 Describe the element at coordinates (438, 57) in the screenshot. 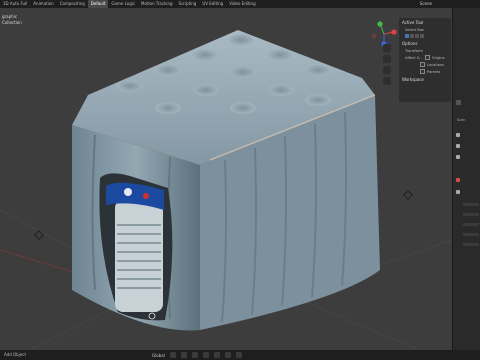

I see `origins-label: Origins` at that location.